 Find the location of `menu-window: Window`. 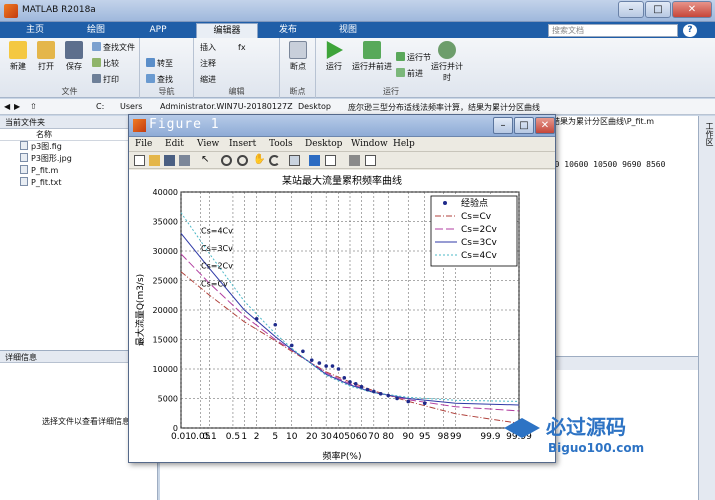

menu-window: Window is located at coordinates (369, 144).